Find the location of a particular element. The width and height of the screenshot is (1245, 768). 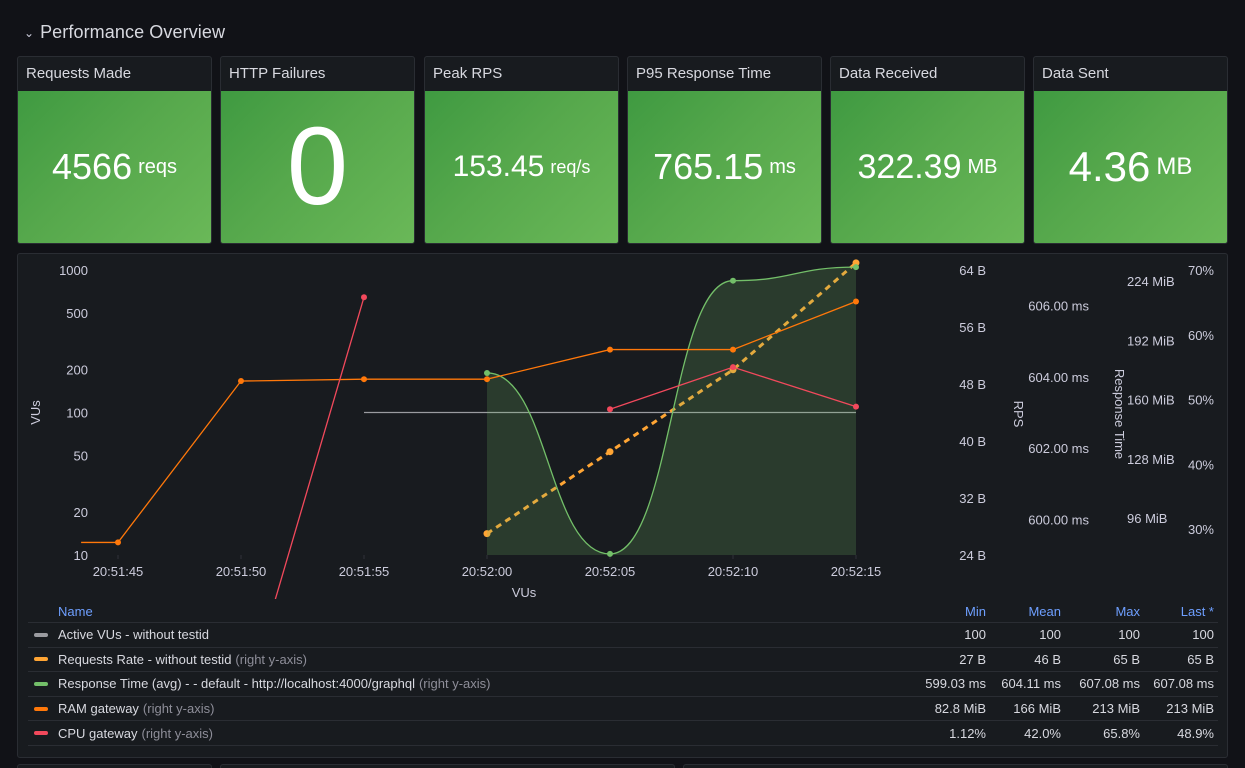

stat-value: 4.36 is located at coordinates (1109, 166).